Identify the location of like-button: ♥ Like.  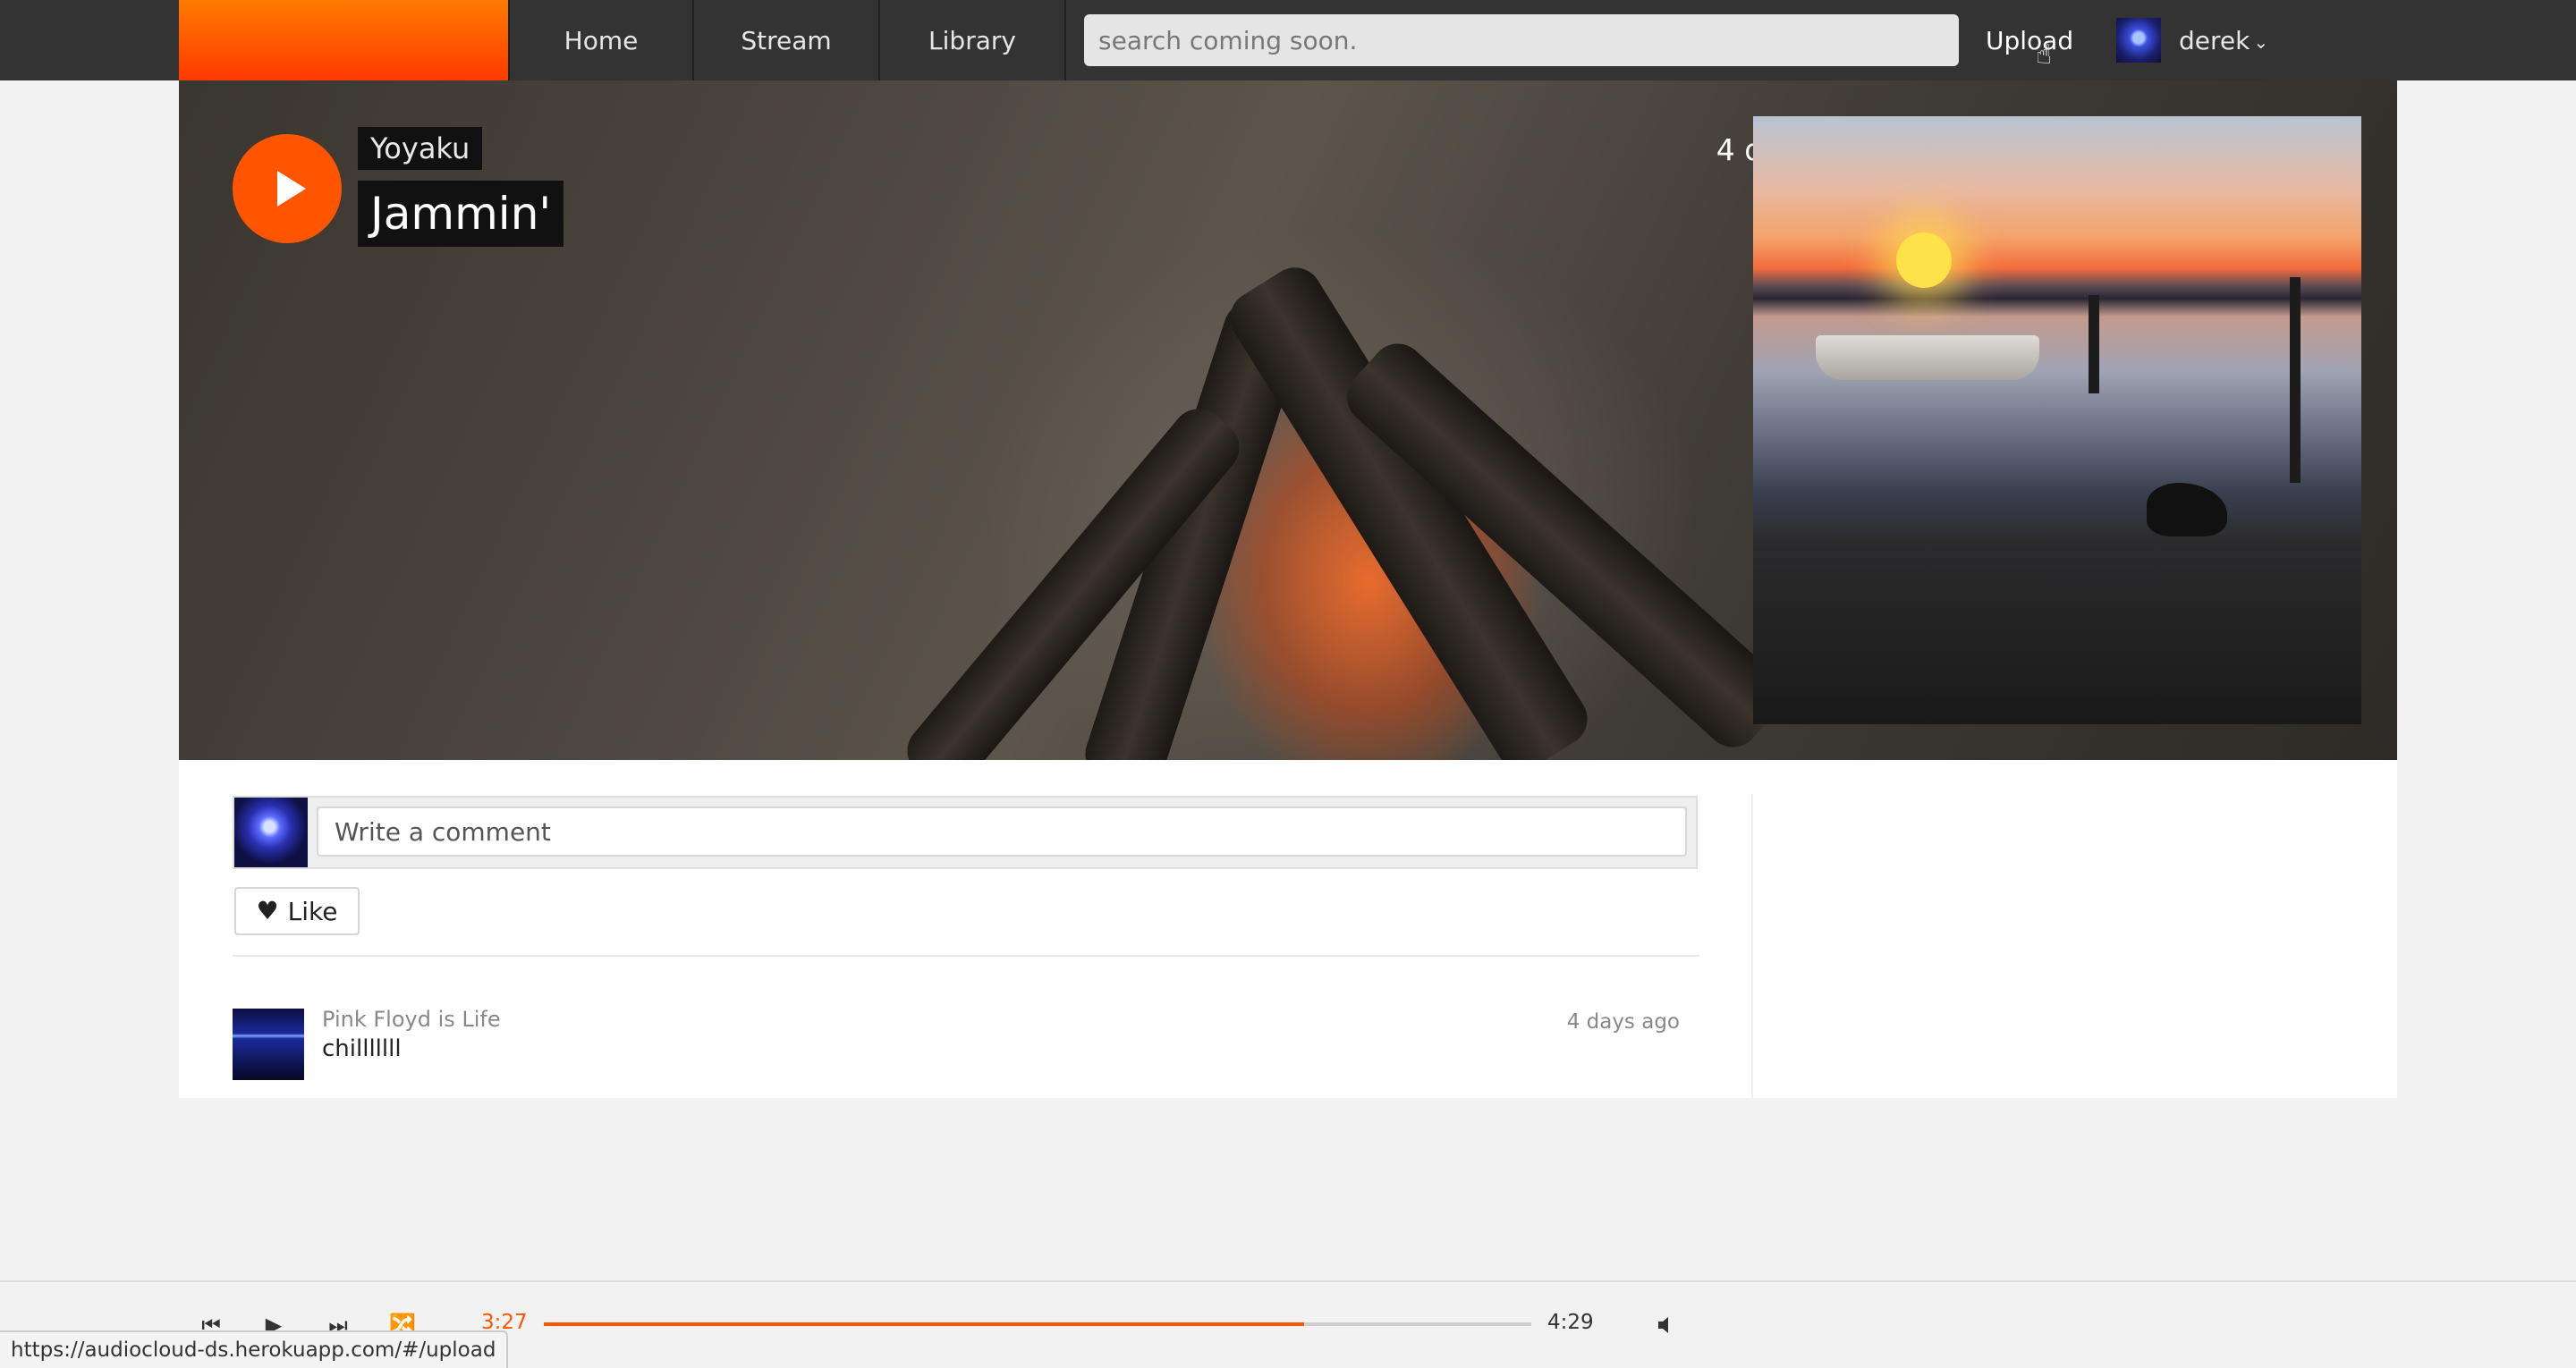
(297, 911).